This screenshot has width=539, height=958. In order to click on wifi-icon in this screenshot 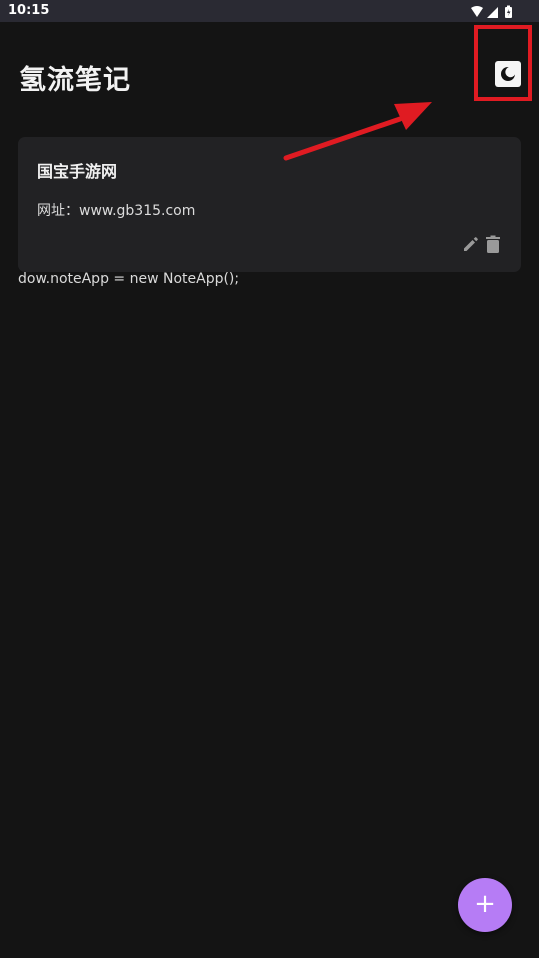, I will do `click(477, 11)`.